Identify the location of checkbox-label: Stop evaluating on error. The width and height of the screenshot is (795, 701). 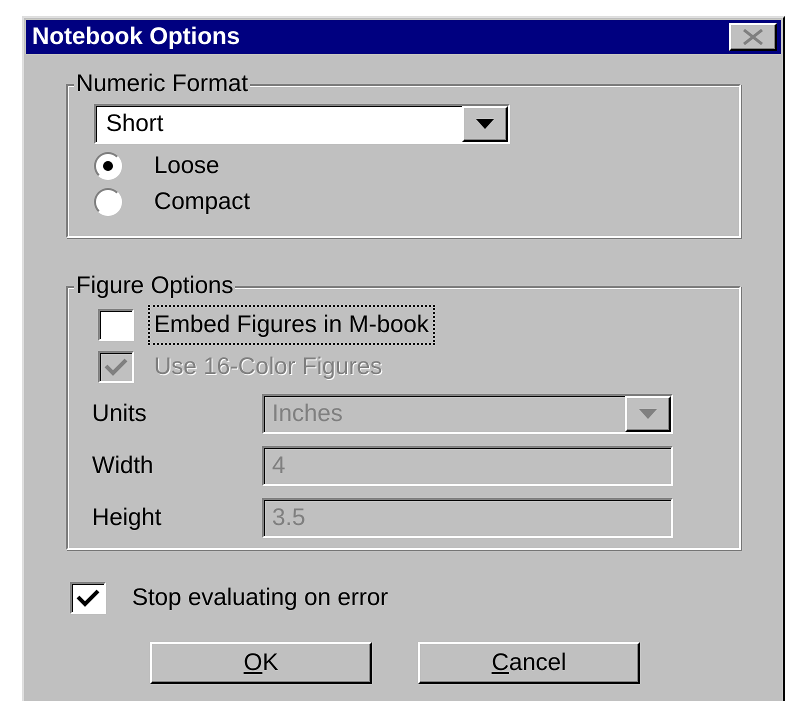
(260, 598).